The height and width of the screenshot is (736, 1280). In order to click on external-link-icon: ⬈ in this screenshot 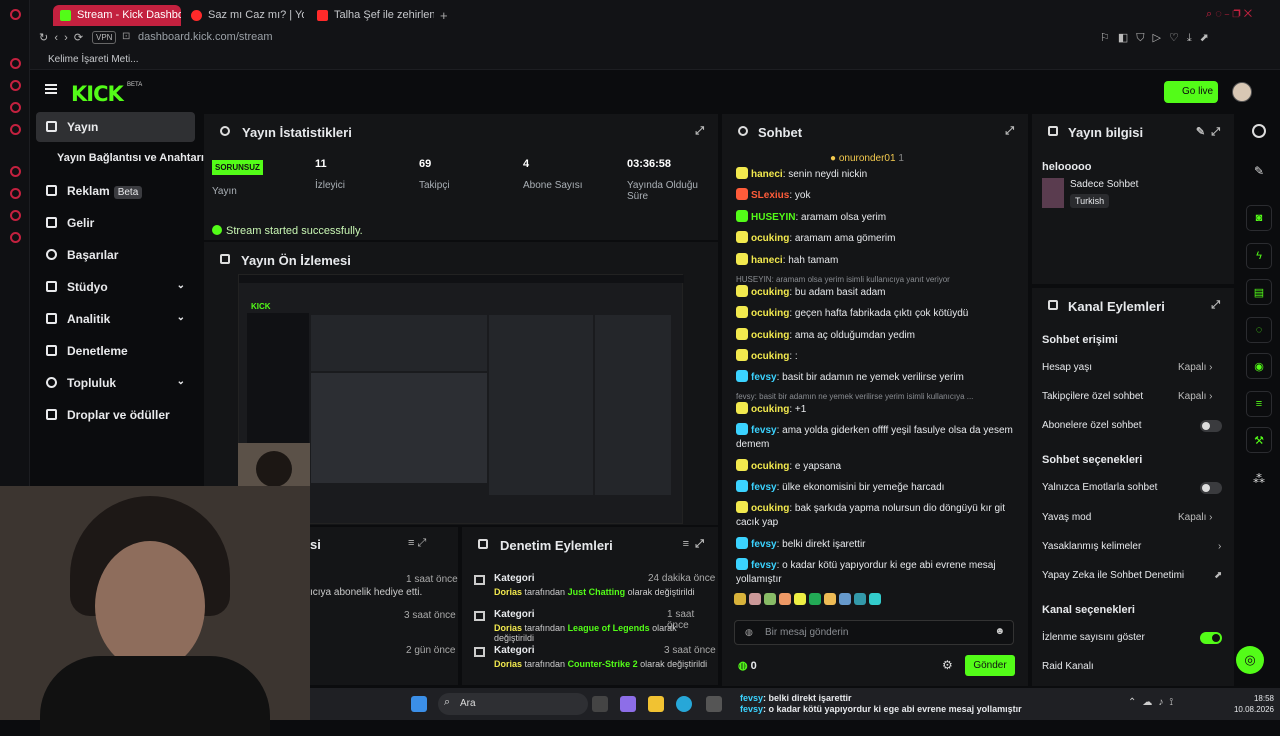, I will do `click(1218, 575)`.